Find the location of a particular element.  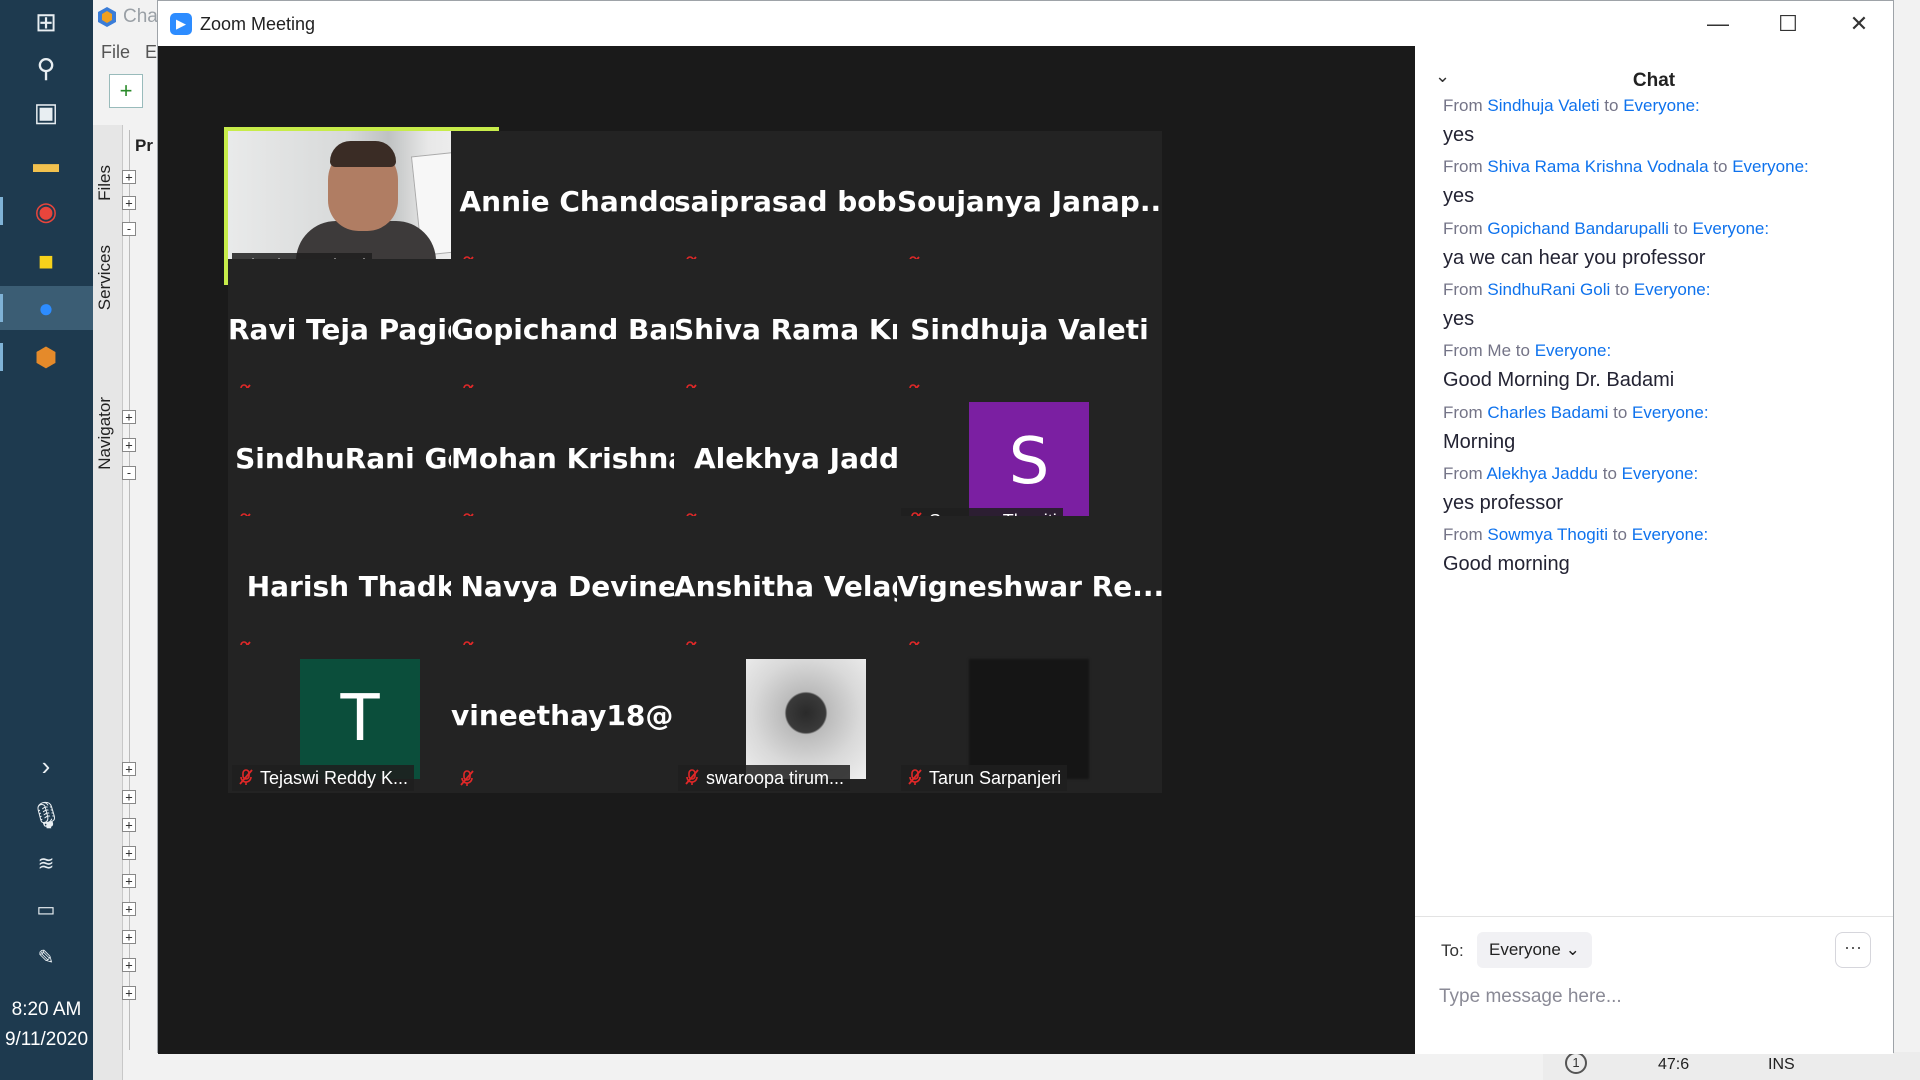

menu-edit: E is located at coordinates (151, 52).